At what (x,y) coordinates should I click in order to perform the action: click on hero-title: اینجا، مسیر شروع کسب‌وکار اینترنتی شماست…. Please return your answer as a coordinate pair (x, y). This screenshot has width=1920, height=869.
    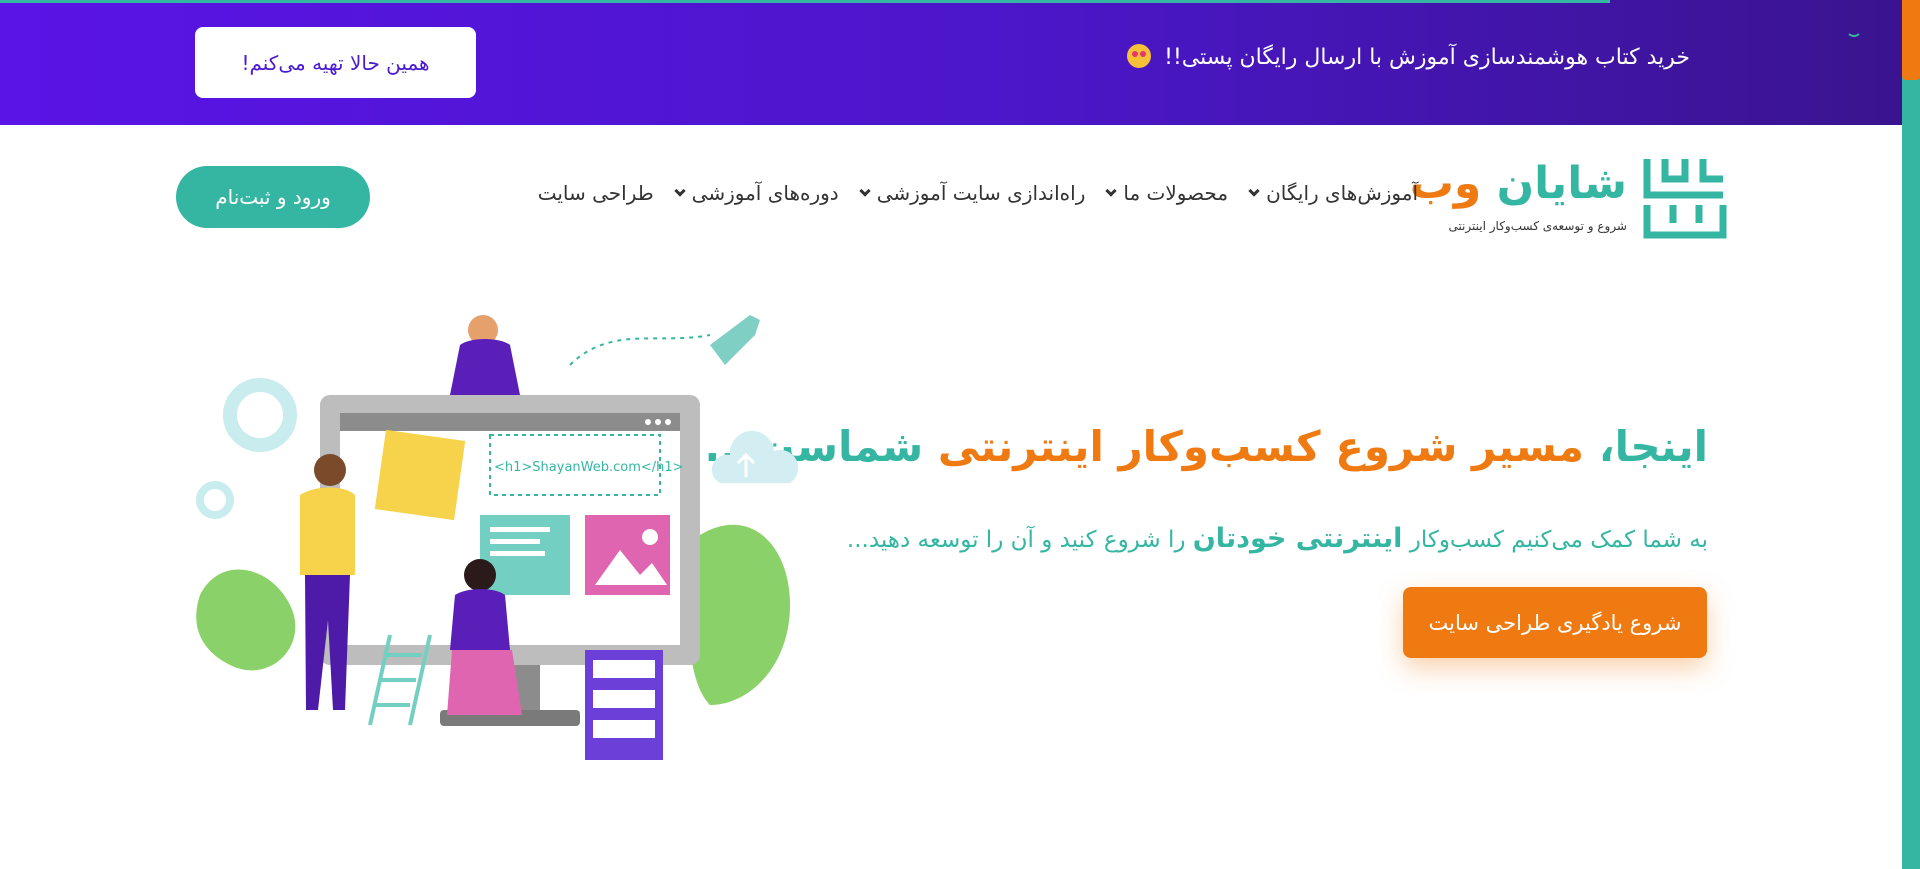
    Looking at the image, I should click on (1206, 446).